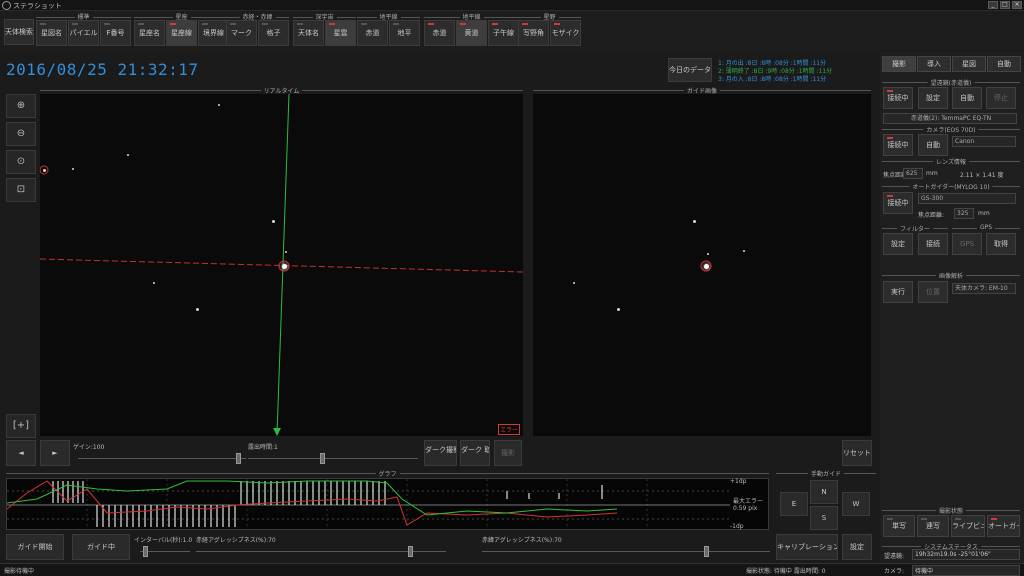 The image size is (1024, 576). I want to click on filter-settings-button: 設定, so click(898, 244).